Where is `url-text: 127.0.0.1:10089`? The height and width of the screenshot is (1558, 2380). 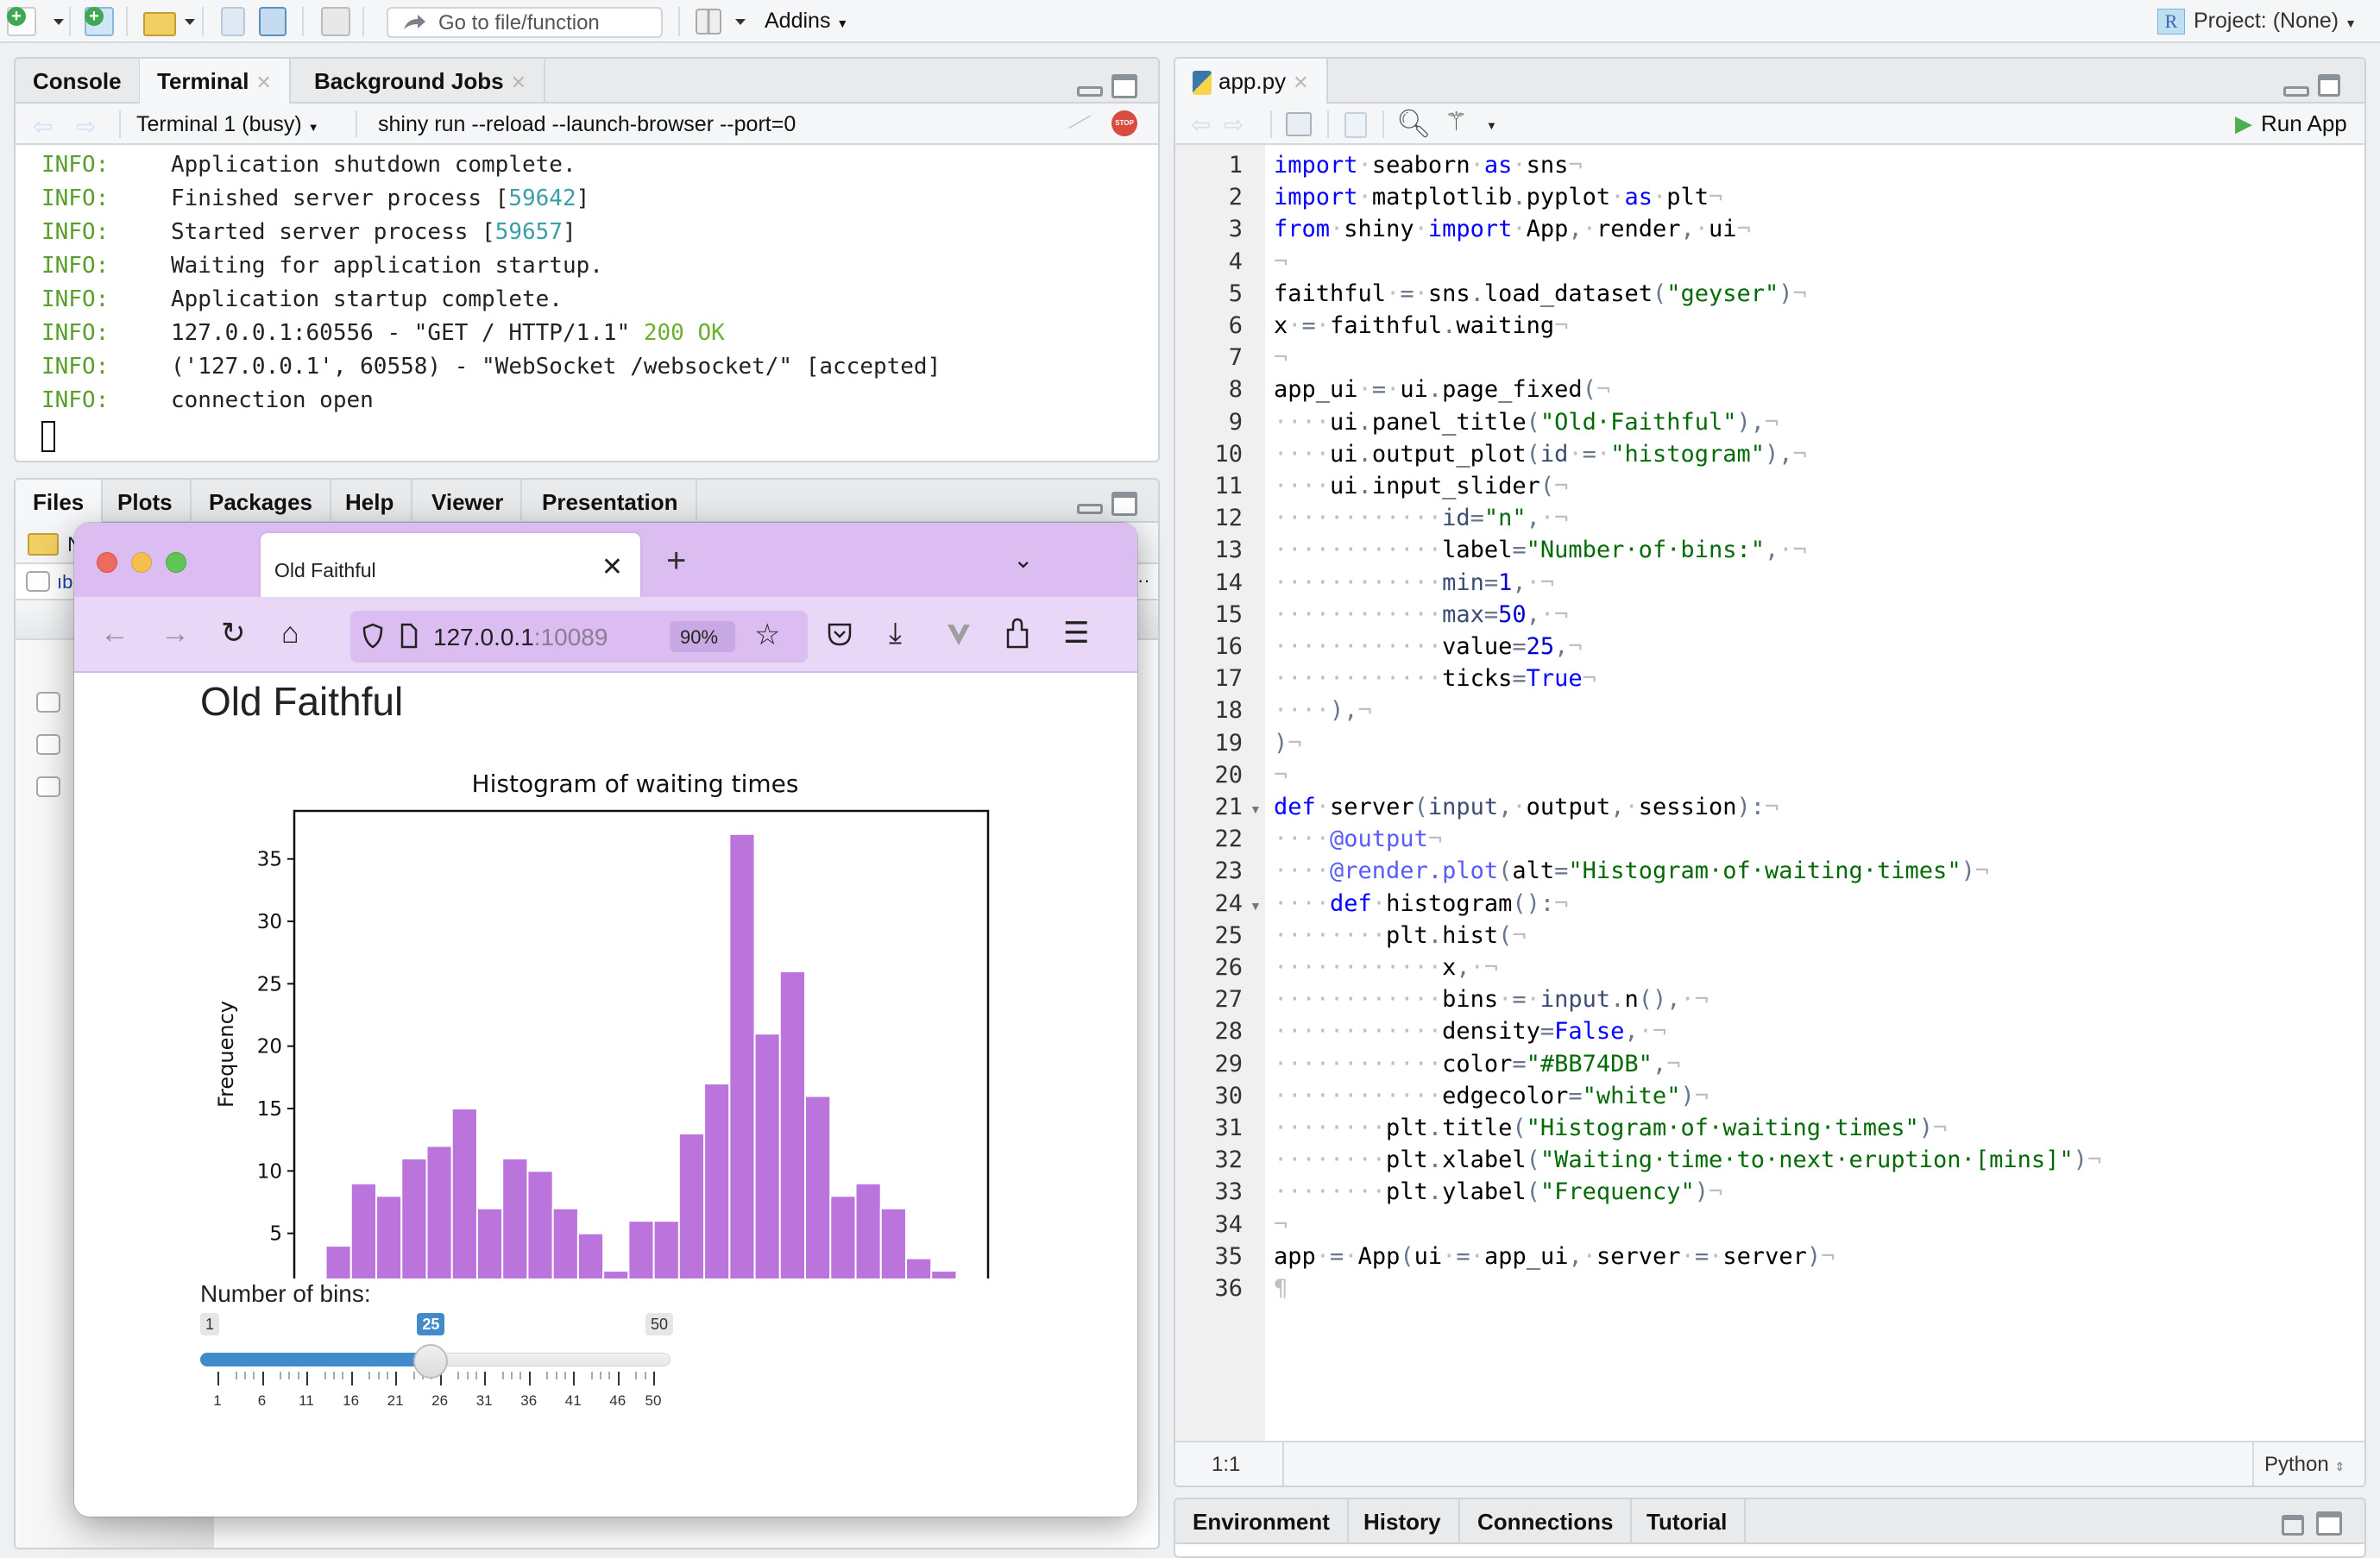
url-text: 127.0.0.1:10089 is located at coordinates (521, 637).